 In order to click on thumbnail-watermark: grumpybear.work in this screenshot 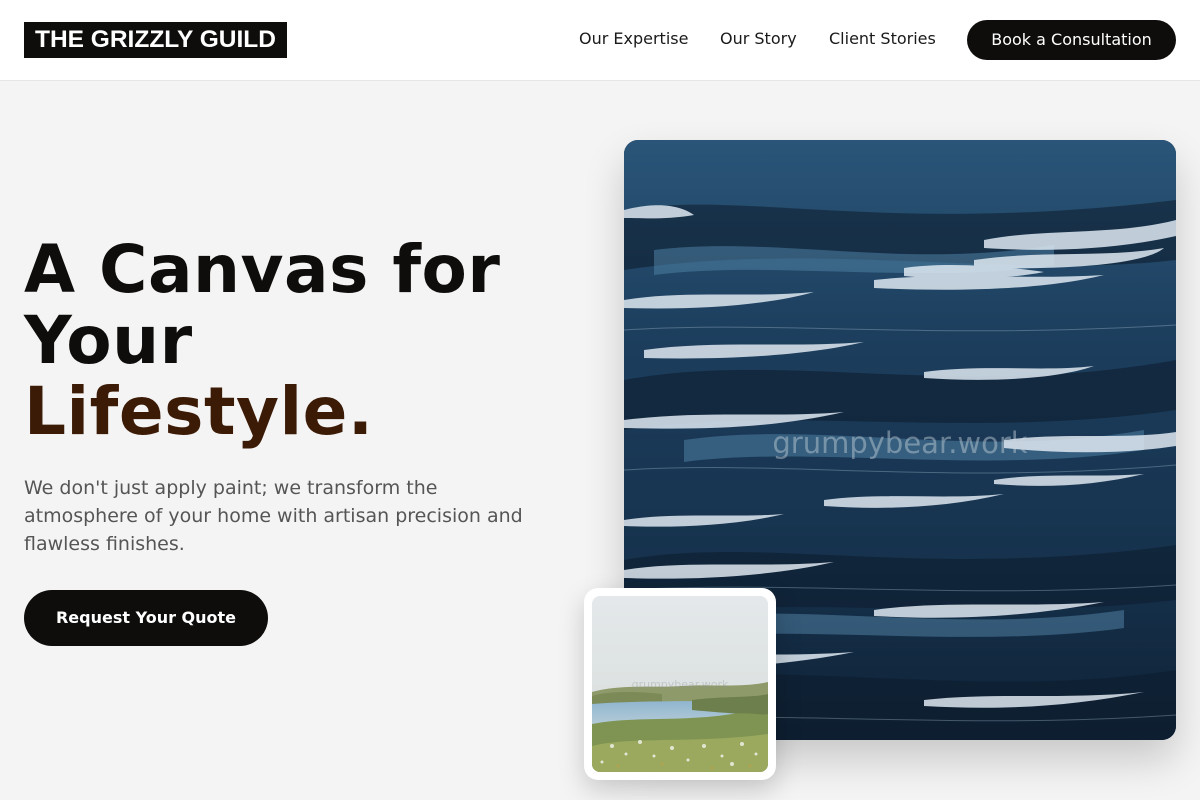, I will do `click(680, 684)`.